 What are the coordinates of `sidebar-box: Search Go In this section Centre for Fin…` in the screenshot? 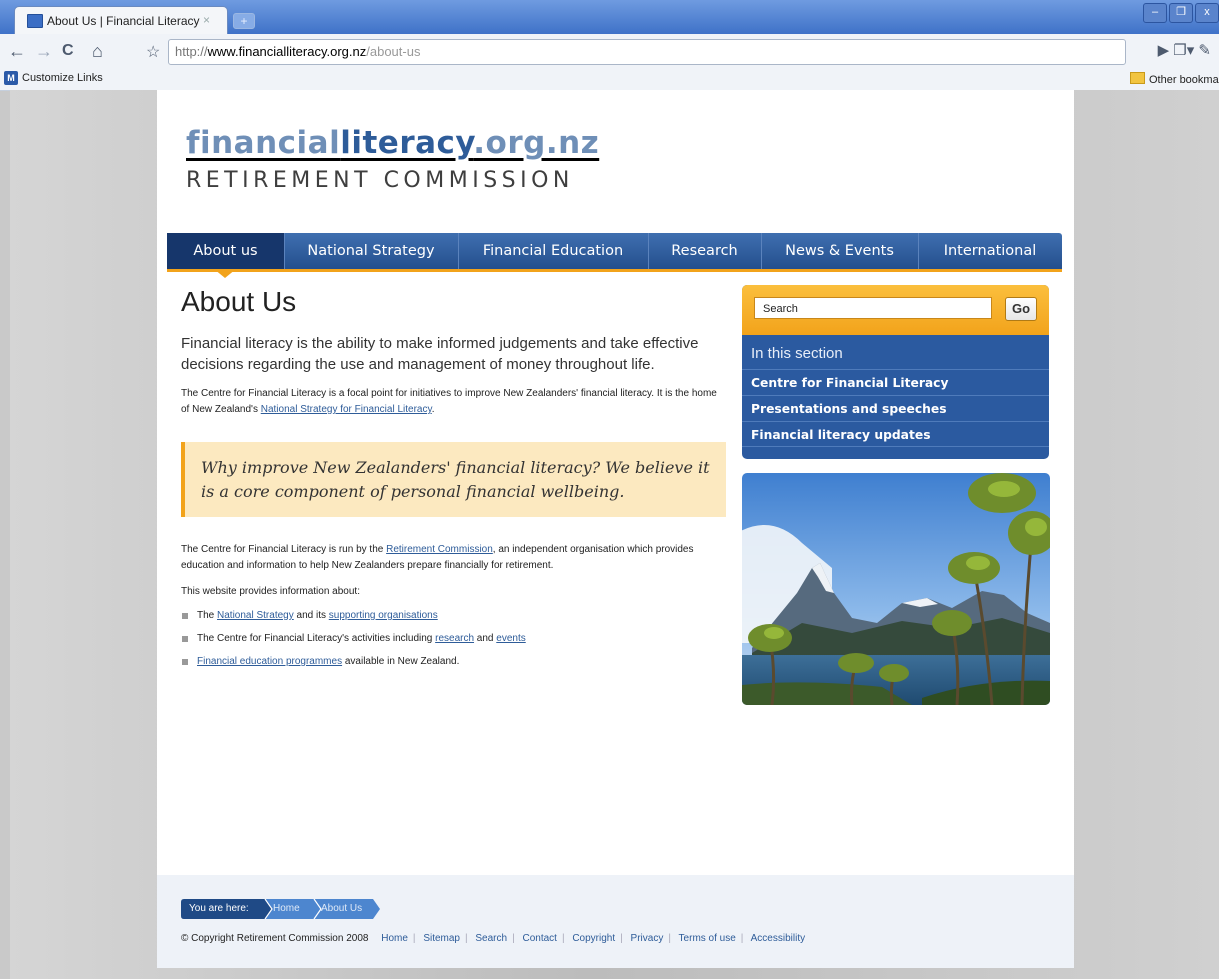 It's located at (895, 372).